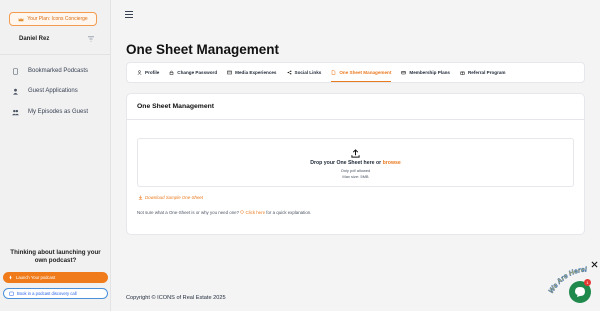 This screenshot has height=311, width=600. What do you see at coordinates (91, 39) in the screenshot?
I see `collapse-toggle-icon` at bounding box center [91, 39].